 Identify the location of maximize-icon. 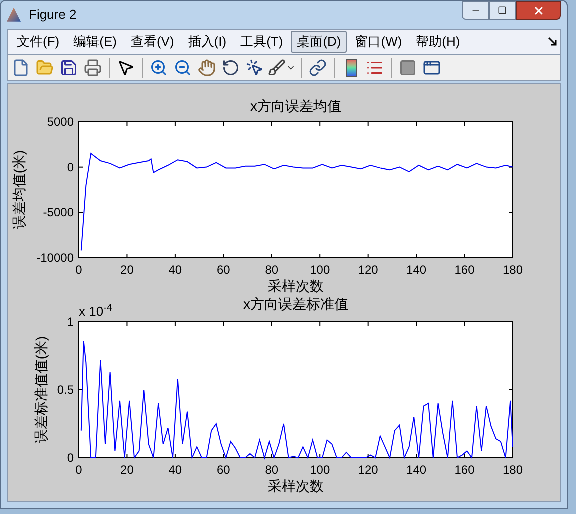
(502, 10).